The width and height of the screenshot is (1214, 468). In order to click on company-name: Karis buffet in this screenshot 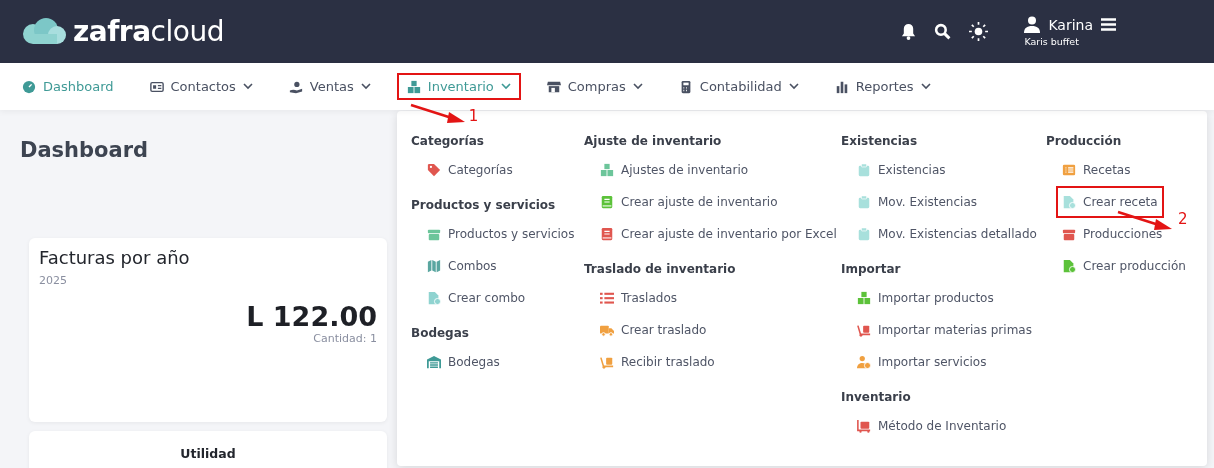, I will do `click(1052, 41)`.